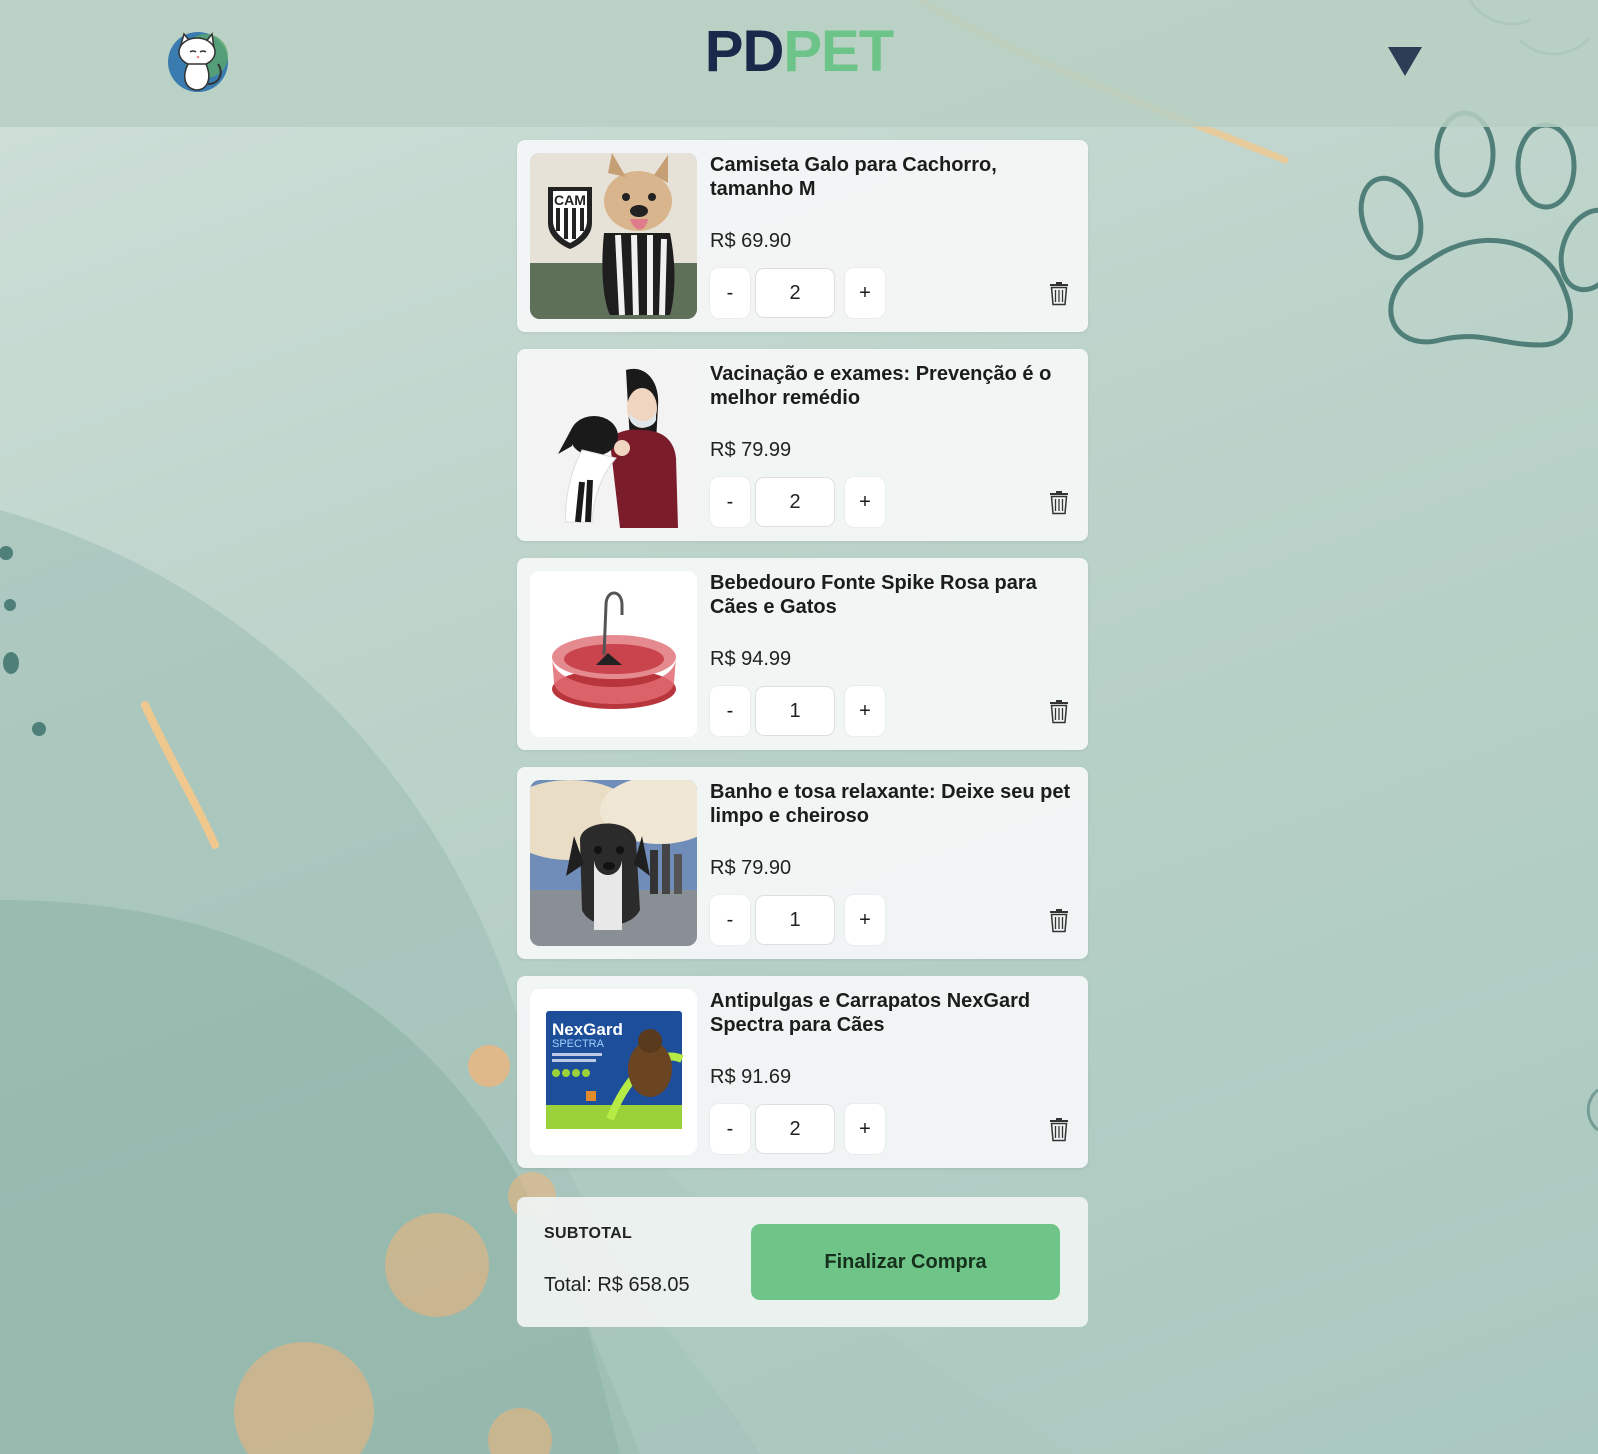 This screenshot has width=1598, height=1454. What do you see at coordinates (751, 241) in the screenshot?
I see `product-price: R$ 69.90` at bounding box center [751, 241].